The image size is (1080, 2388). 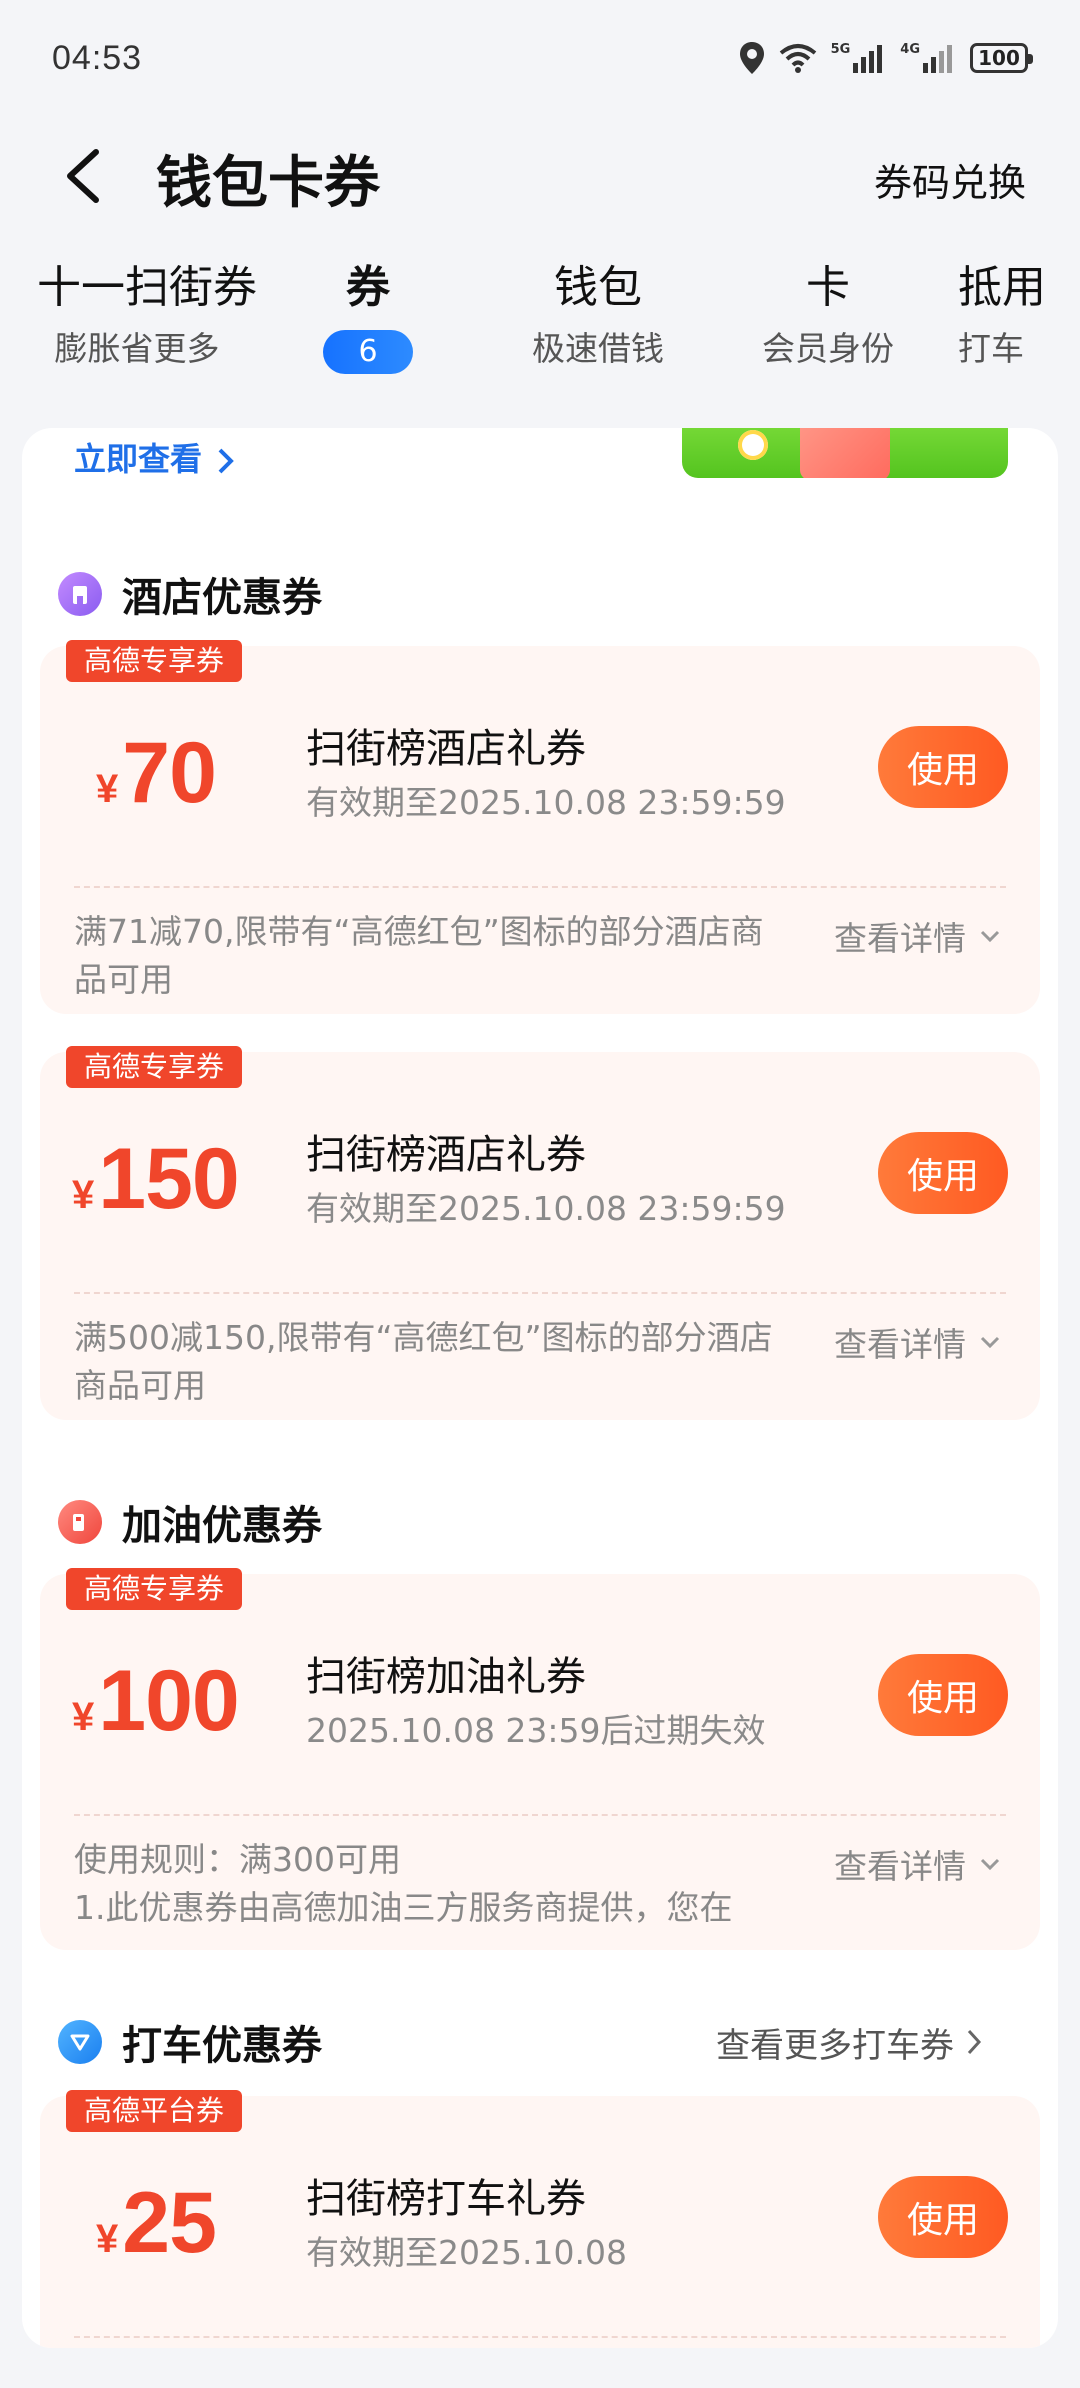 I want to click on tab-title: 卡, so click(x=828, y=287).